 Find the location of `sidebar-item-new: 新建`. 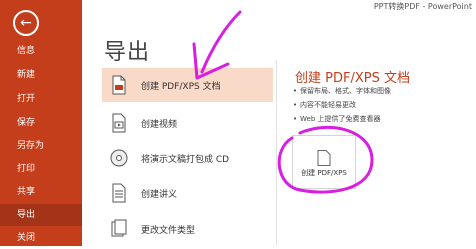

sidebar-item-new: 新建 is located at coordinates (41, 75).